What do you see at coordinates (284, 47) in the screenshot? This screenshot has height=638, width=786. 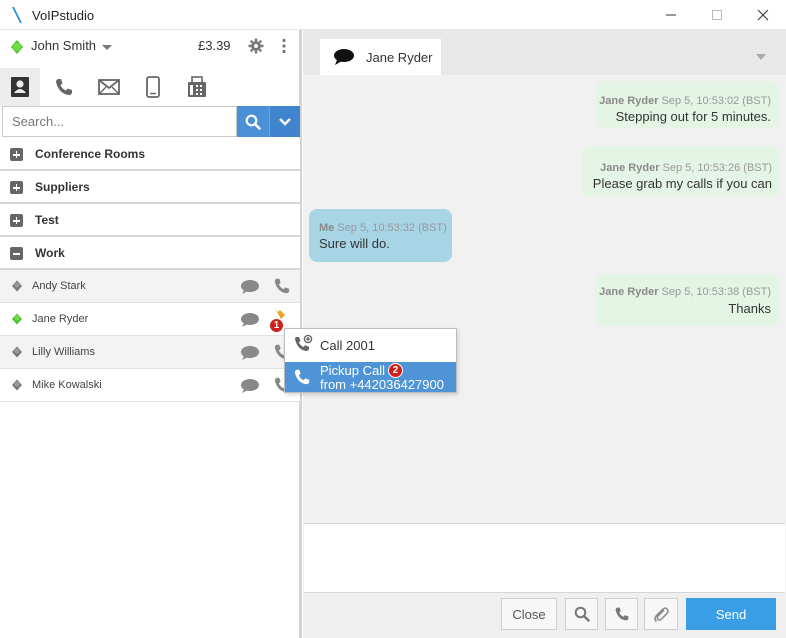 I see `more-options-icon` at bounding box center [284, 47].